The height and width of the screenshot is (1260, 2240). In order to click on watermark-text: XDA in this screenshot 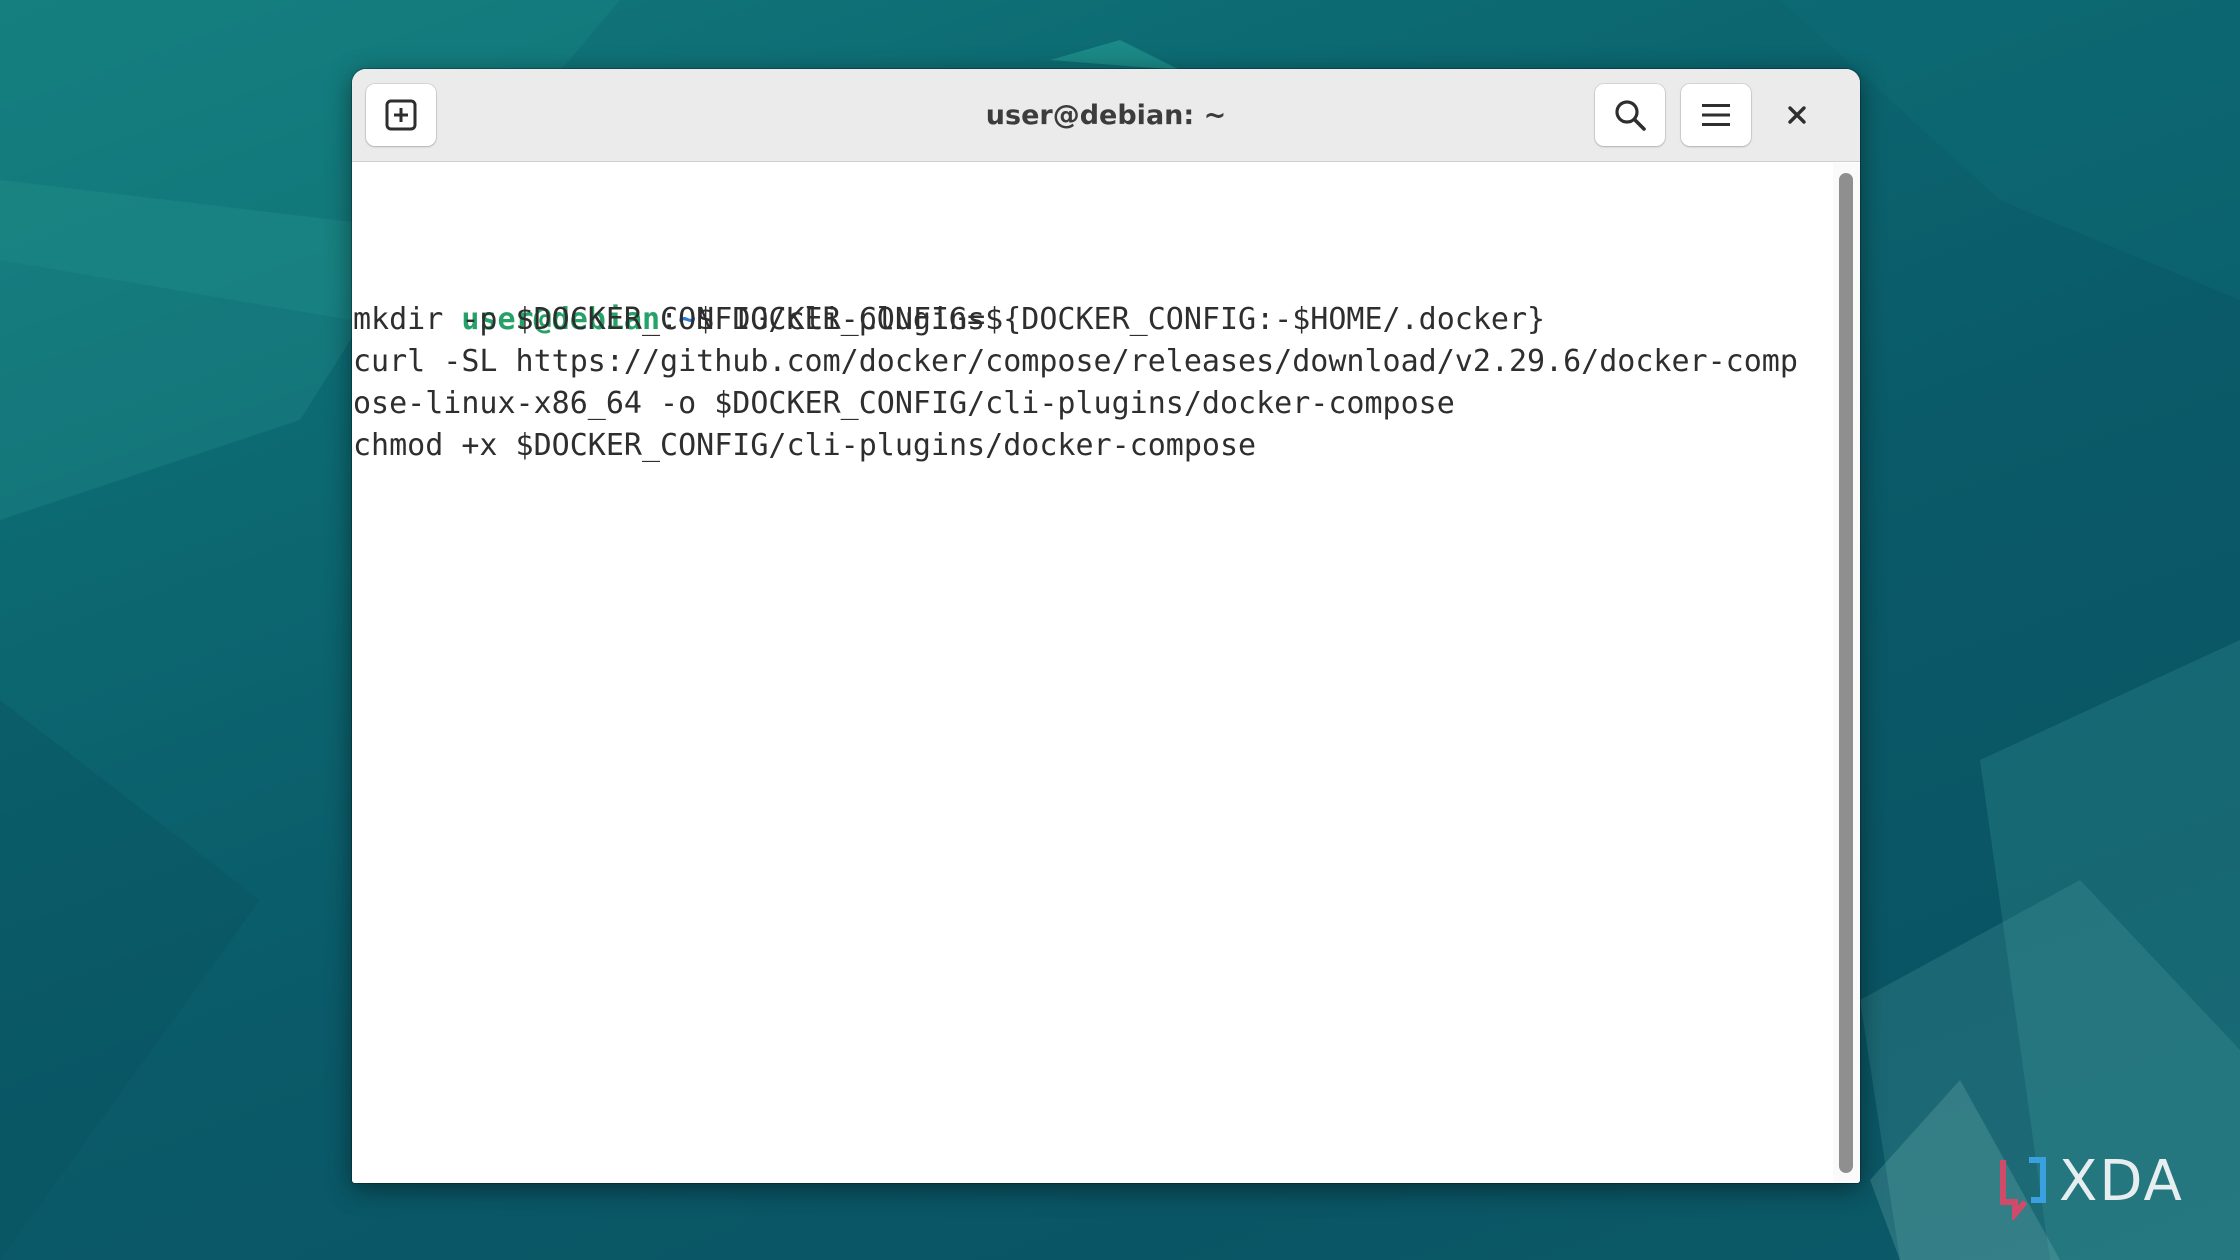, I will do `click(2121, 1181)`.